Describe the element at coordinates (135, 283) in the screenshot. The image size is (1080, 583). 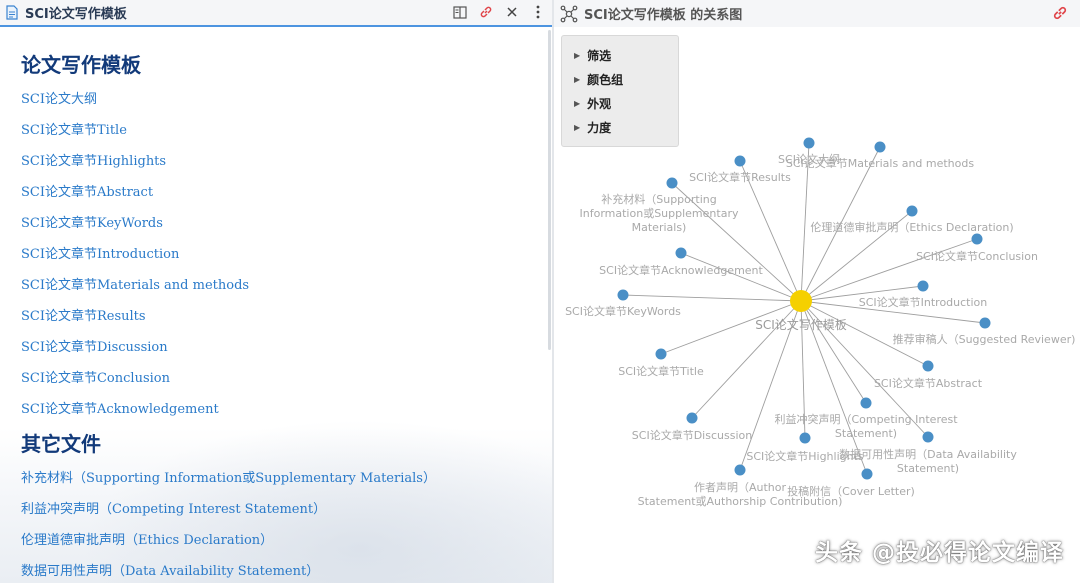
I see `link-materials-methods: SCI论文章节Materials and methods` at that location.